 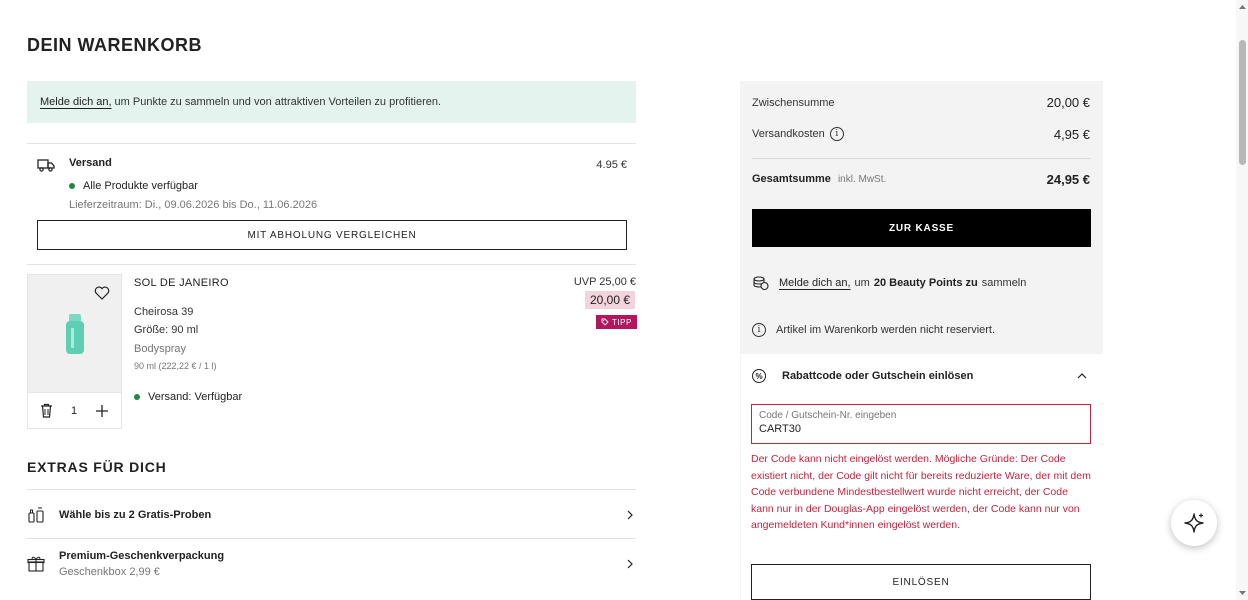 What do you see at coordinates (925, 283) in the screenshot?
I see `points-text-bold: 20 Beauty Points zu` at bounding box center [925, 283].